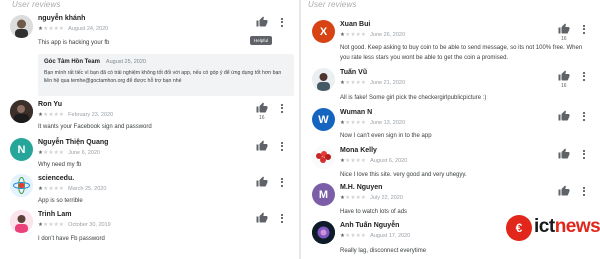 The width and height of the screenshot is (600, 259). I want to click on reviewer-name: sciencedu., so click(56, 178).